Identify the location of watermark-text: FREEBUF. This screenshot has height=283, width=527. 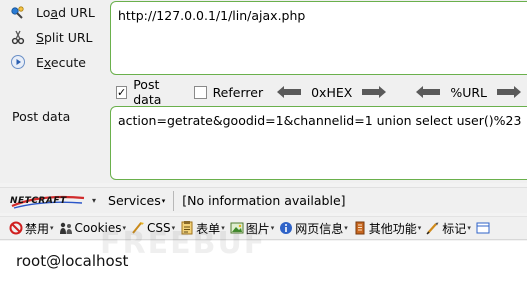
(183, 243).